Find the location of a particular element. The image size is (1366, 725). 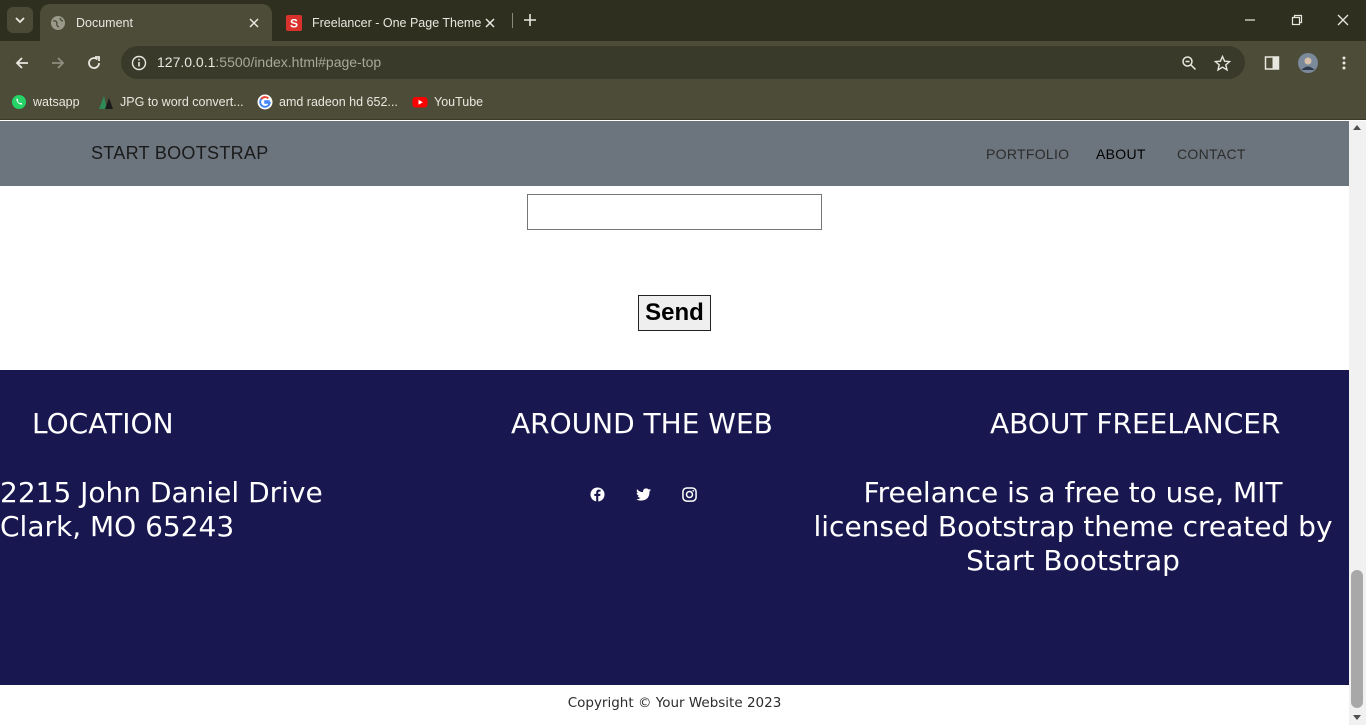

youtube-icon is located at coordinates (420, 102).